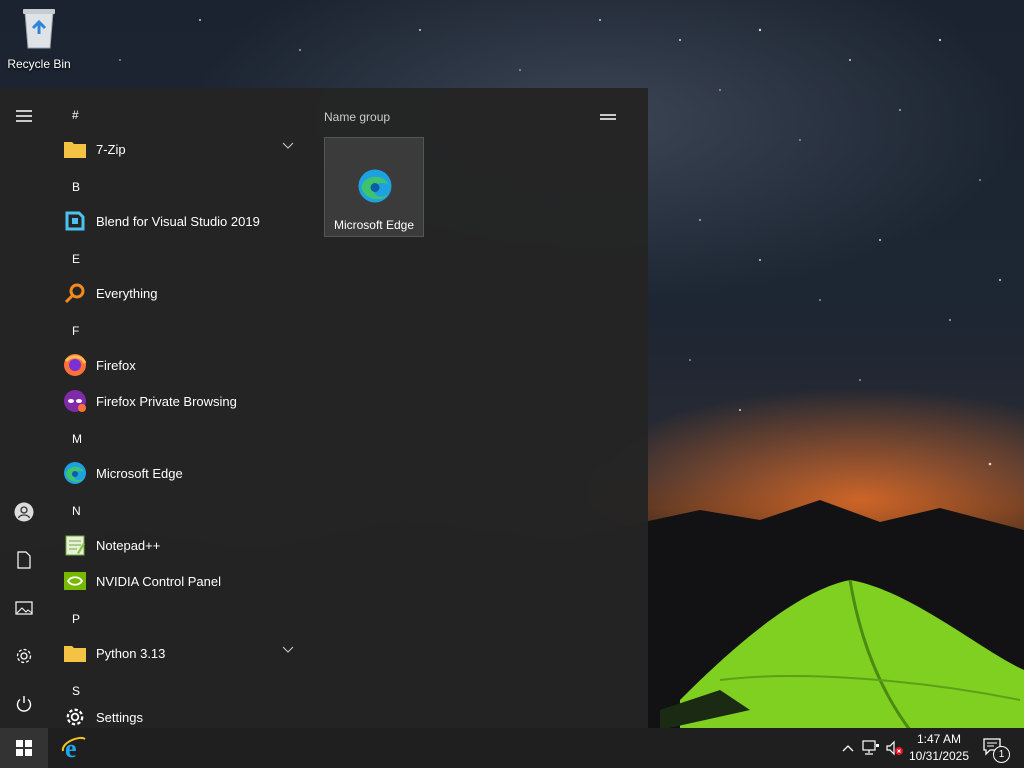  I want to click on clock-time: 1:47 AM, so click(939, 739).